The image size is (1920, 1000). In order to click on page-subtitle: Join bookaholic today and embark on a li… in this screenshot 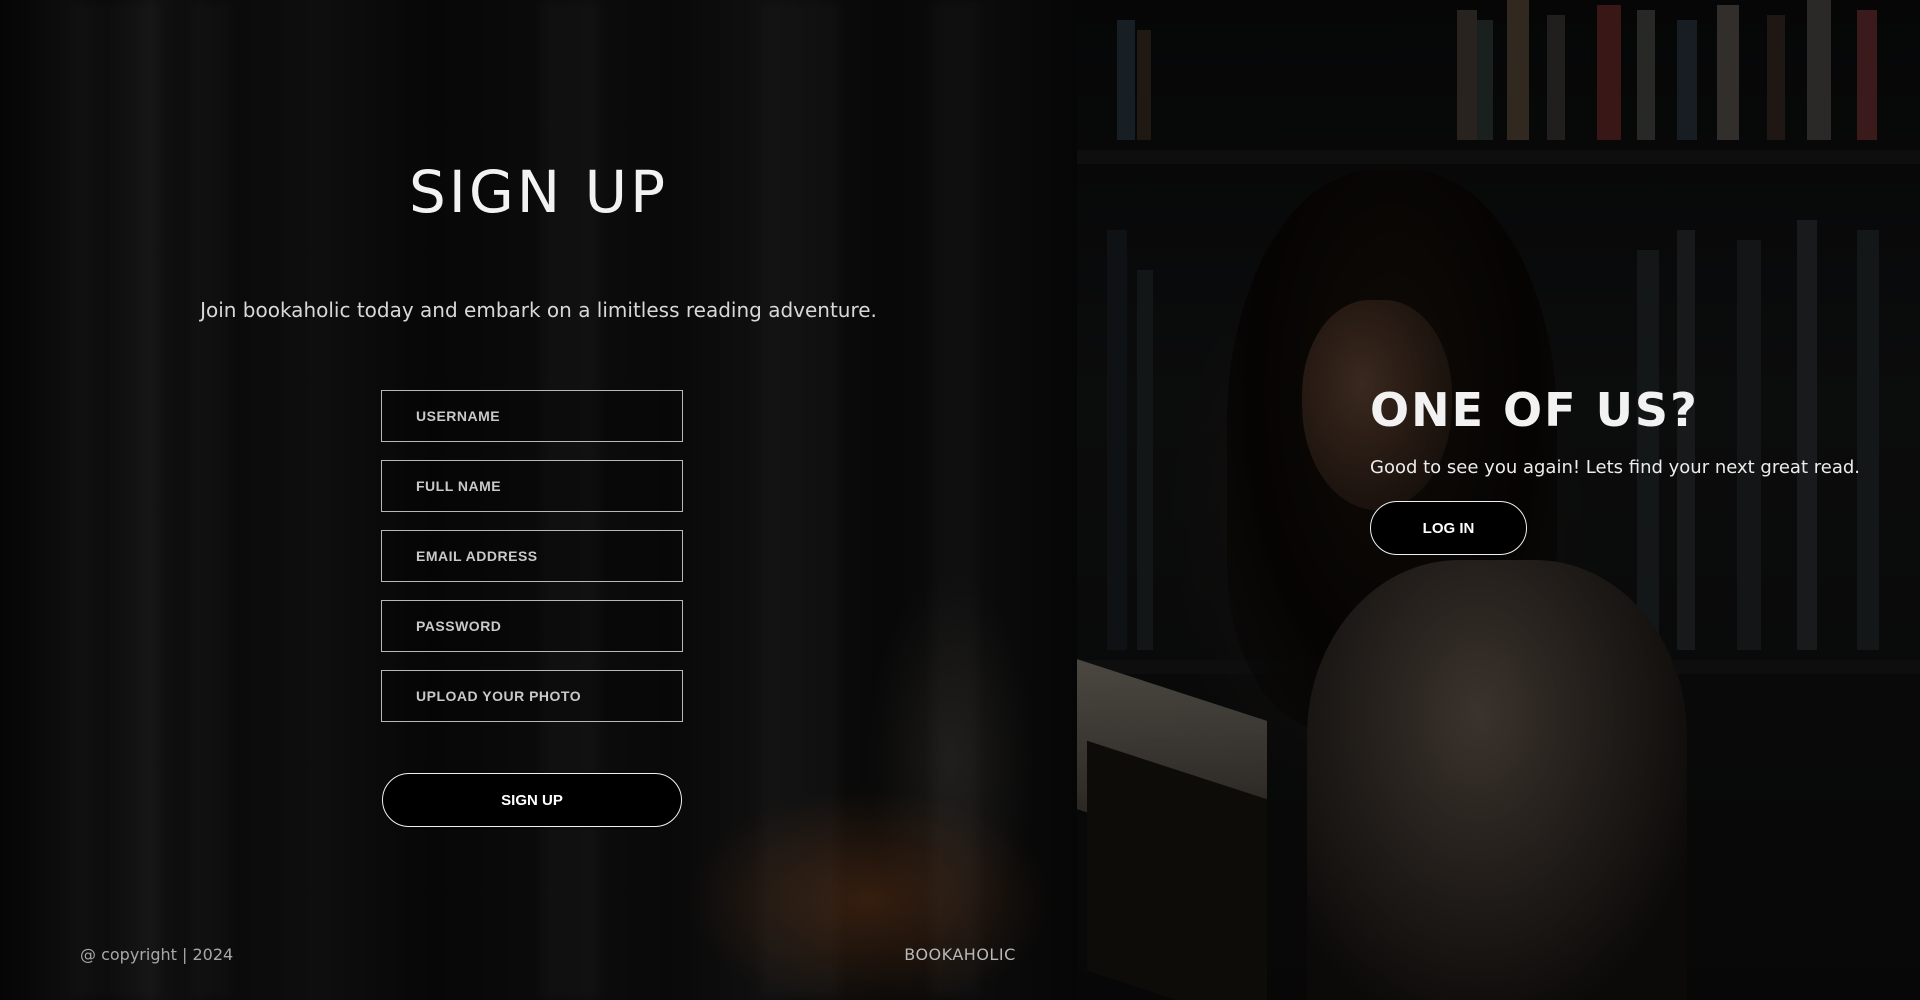, I will do `click(538, 310)`.